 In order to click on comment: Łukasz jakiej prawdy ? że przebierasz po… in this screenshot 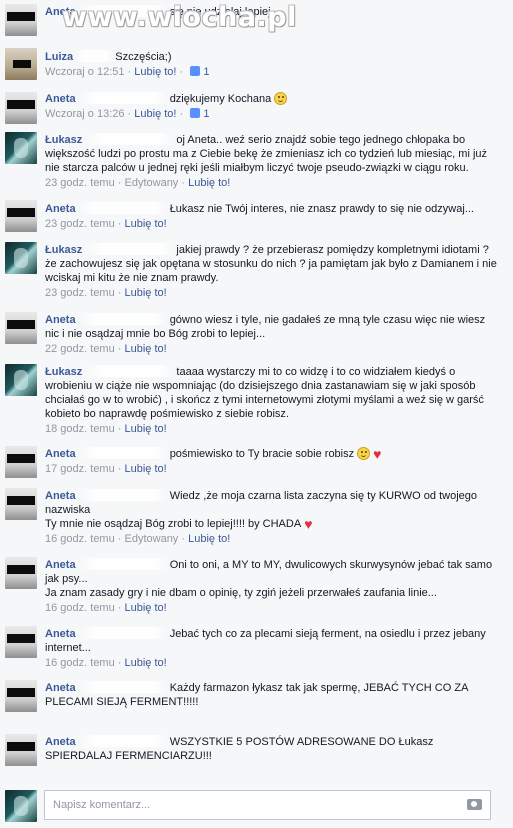, I will do `click(256, 273)`.